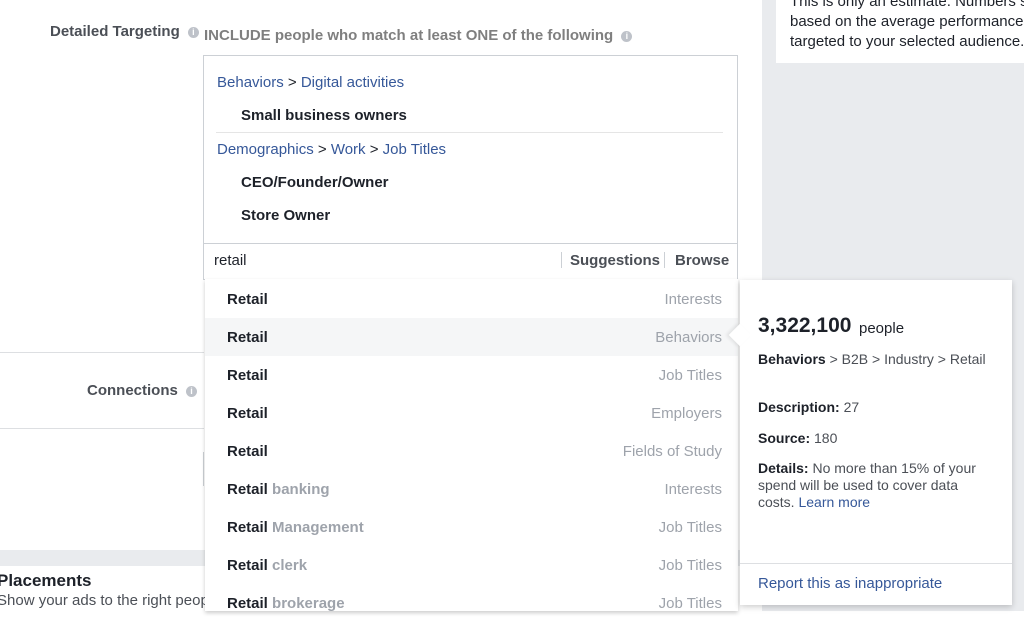  Describe the element at coordinates (265, 149) in the screenshot. I see `path-link-demographics: Demographics` at that location.